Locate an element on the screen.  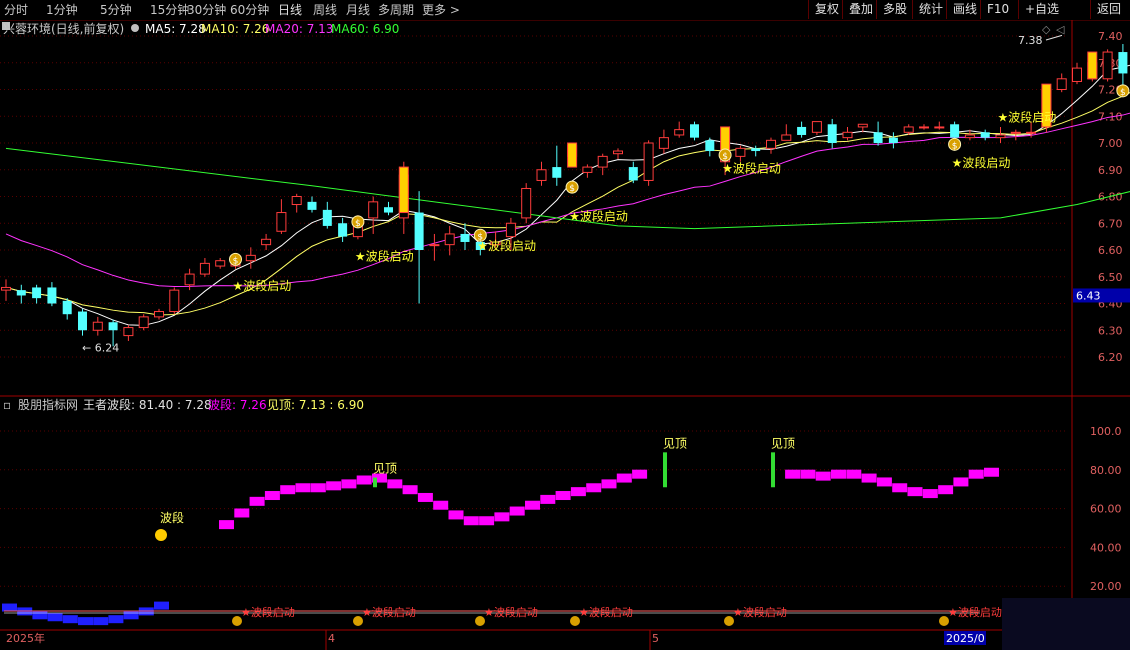
price-axis-label: 6.70 is located at coordinates (1110, 223).